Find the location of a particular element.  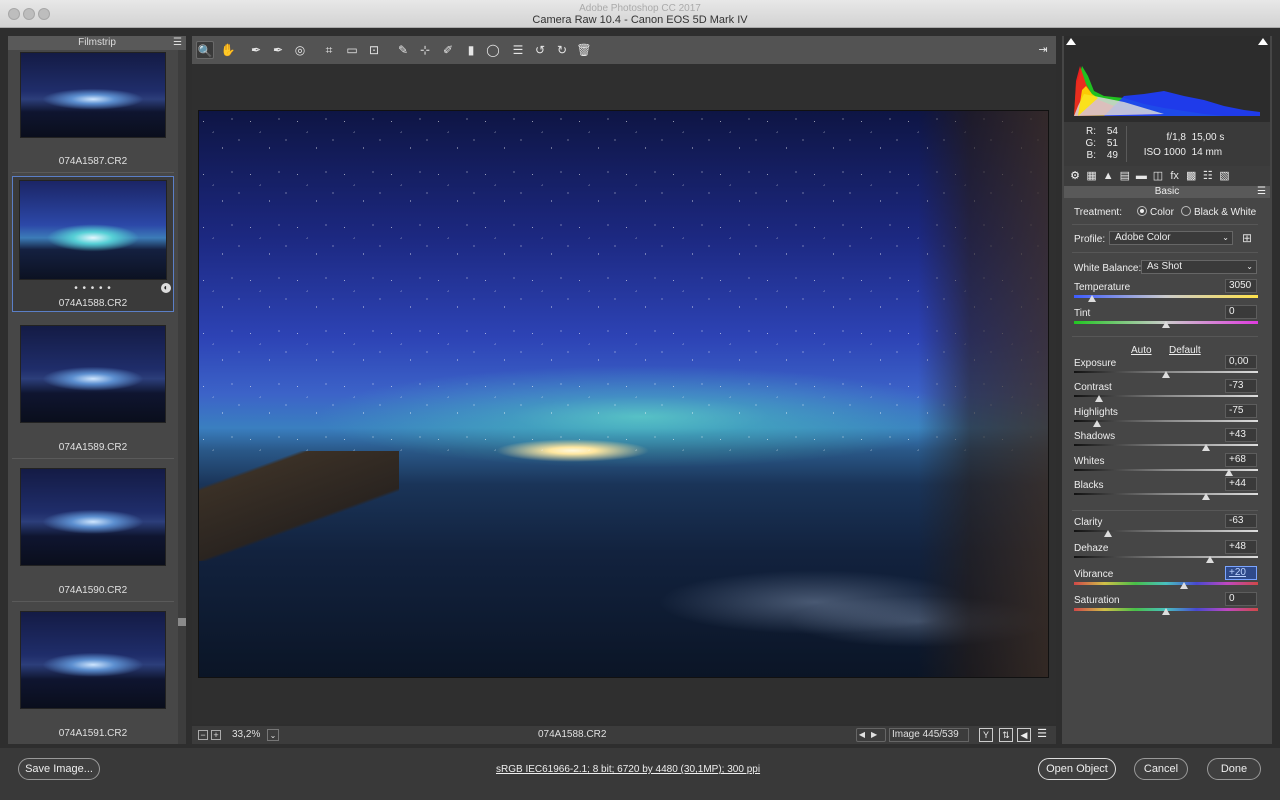

tone-curve-icon: ▦ is located at coordinates (1092, 176).